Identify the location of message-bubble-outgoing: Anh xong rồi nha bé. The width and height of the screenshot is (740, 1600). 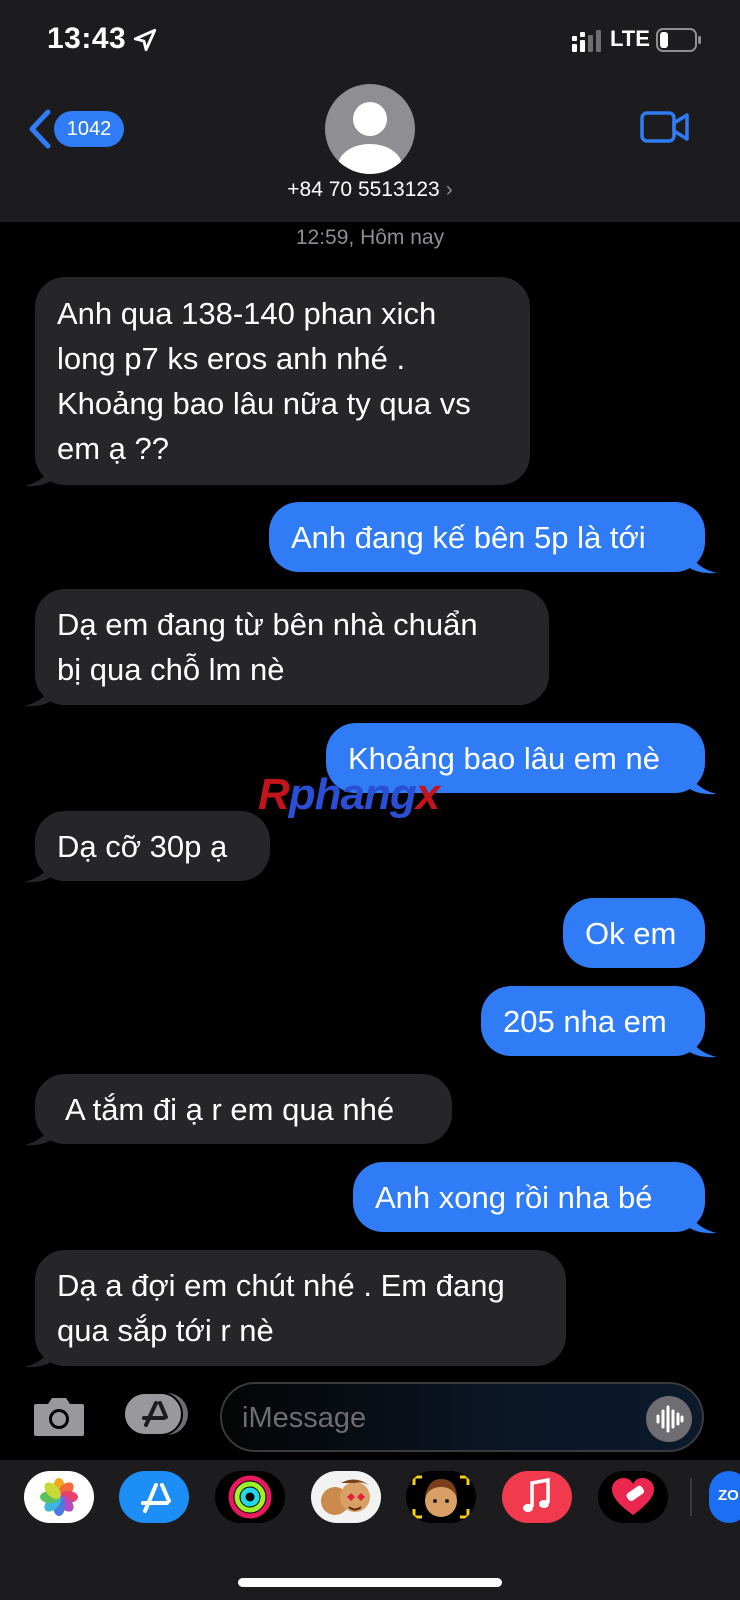
(529, 1197).